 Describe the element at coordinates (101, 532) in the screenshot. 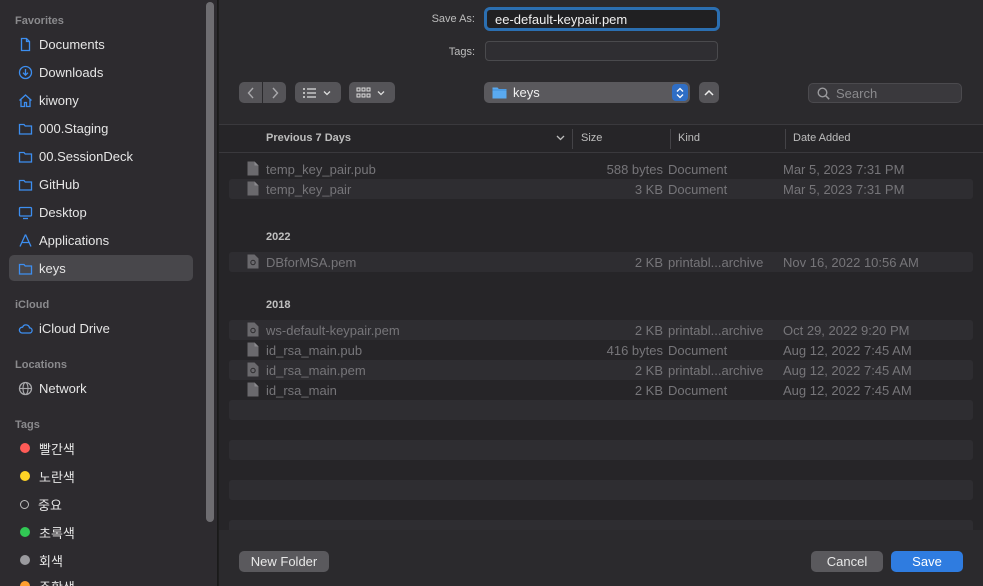

I see `sidebar-tag-green: 초록색` at that location.